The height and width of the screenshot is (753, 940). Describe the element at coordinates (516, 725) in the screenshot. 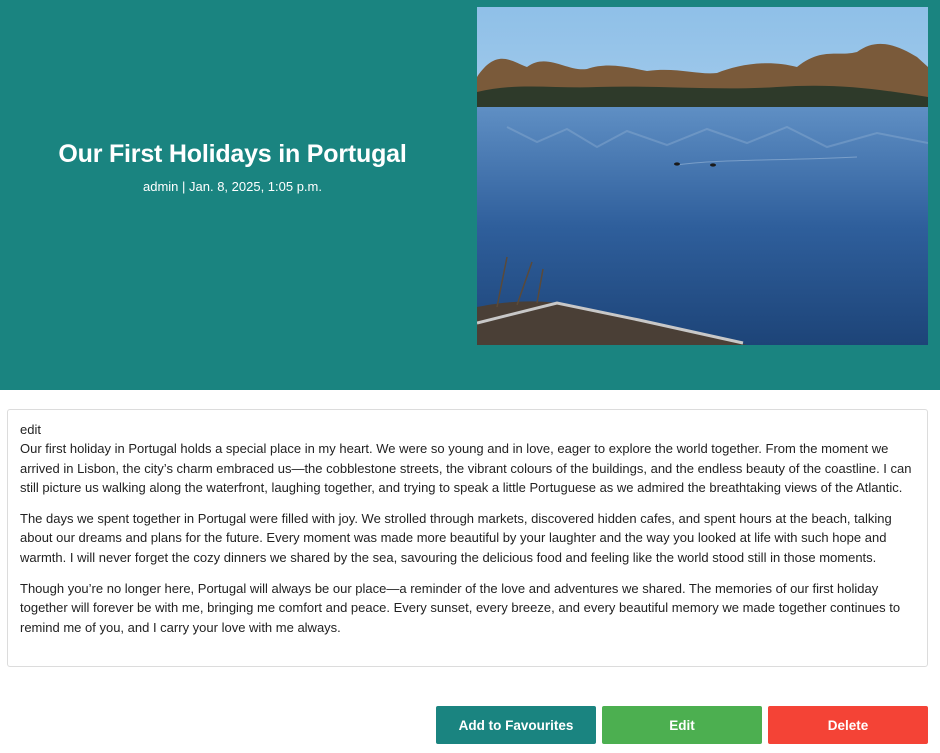

I see `add-to-favourites-button: Add to Favourites` at that location.